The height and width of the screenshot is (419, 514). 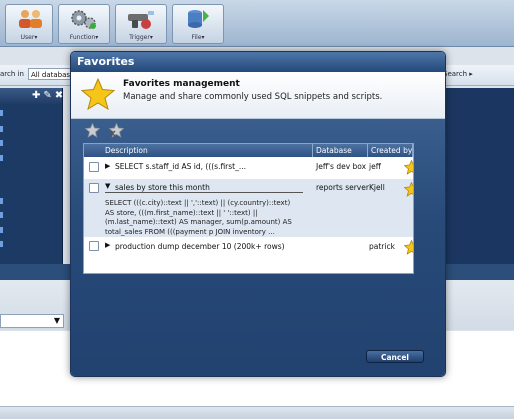 I want to click on cancel-button: Cancel, so click(x=395, y=356).